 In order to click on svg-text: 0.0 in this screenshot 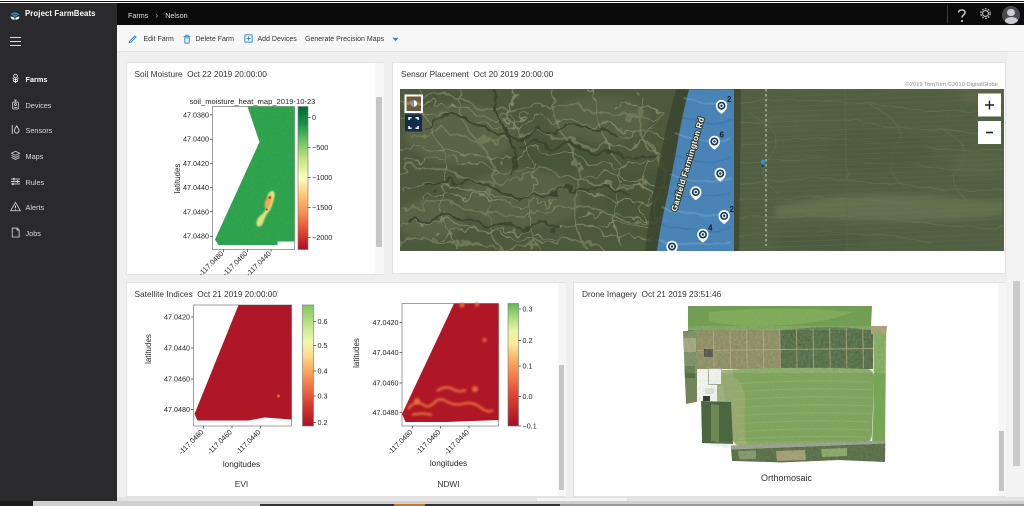, I will do `click(527, 396)`.